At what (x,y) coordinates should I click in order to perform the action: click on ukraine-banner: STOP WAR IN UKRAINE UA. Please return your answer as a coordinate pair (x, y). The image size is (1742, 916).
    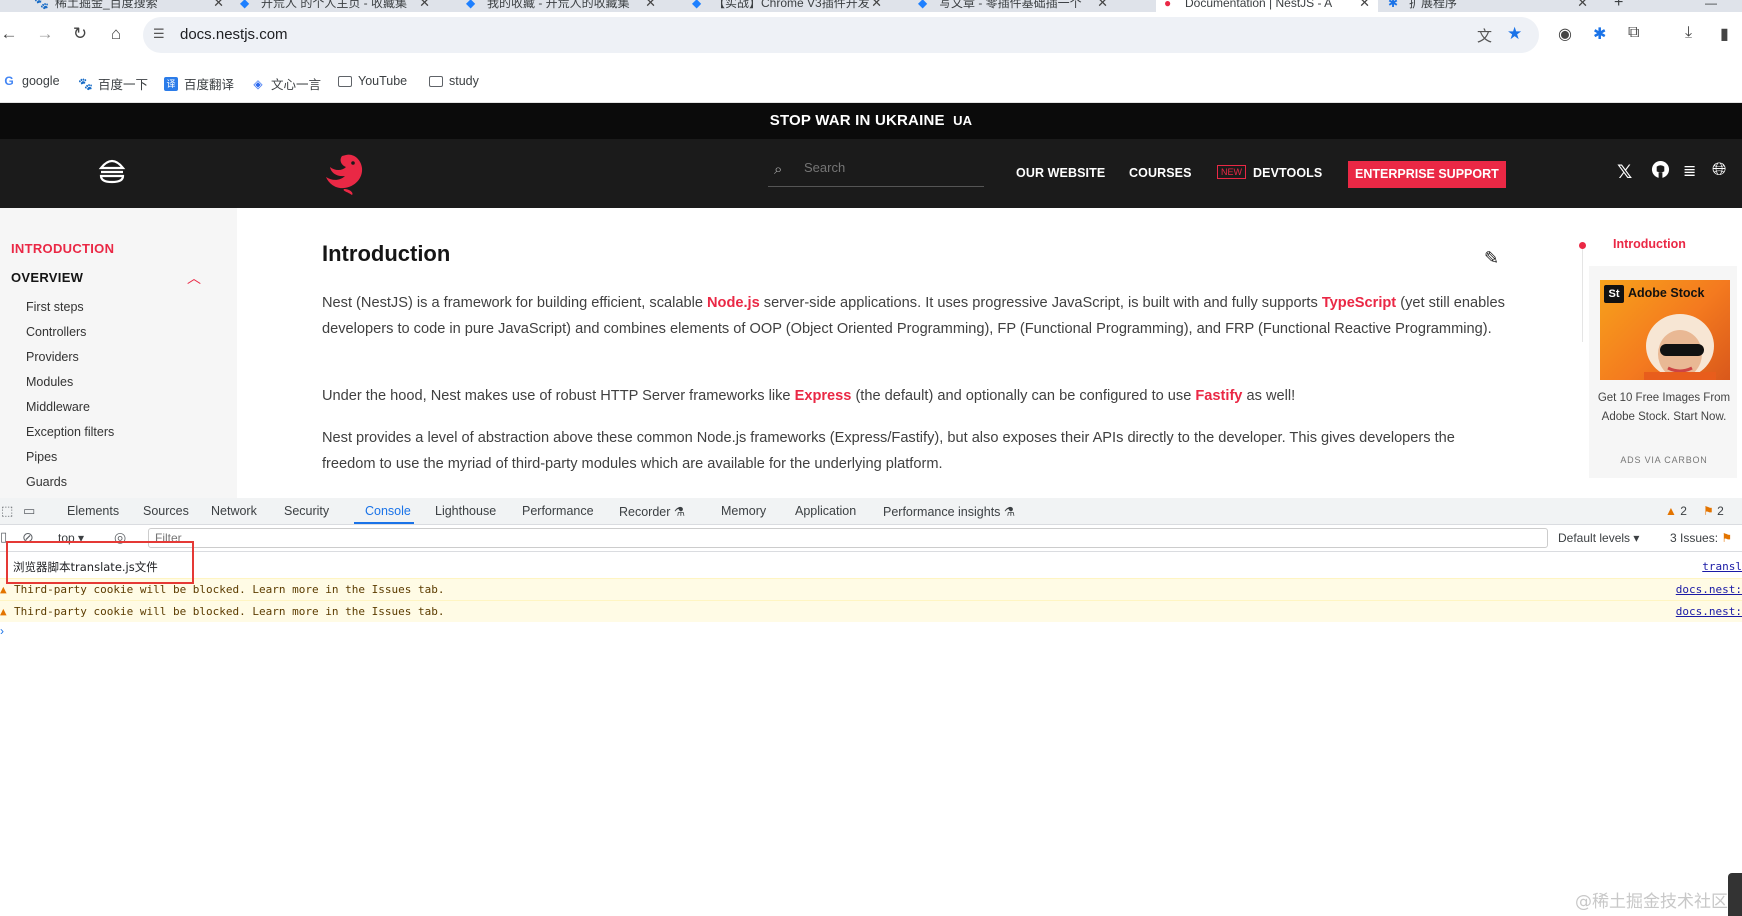
    Looking at the image, I should click on (871, 121).